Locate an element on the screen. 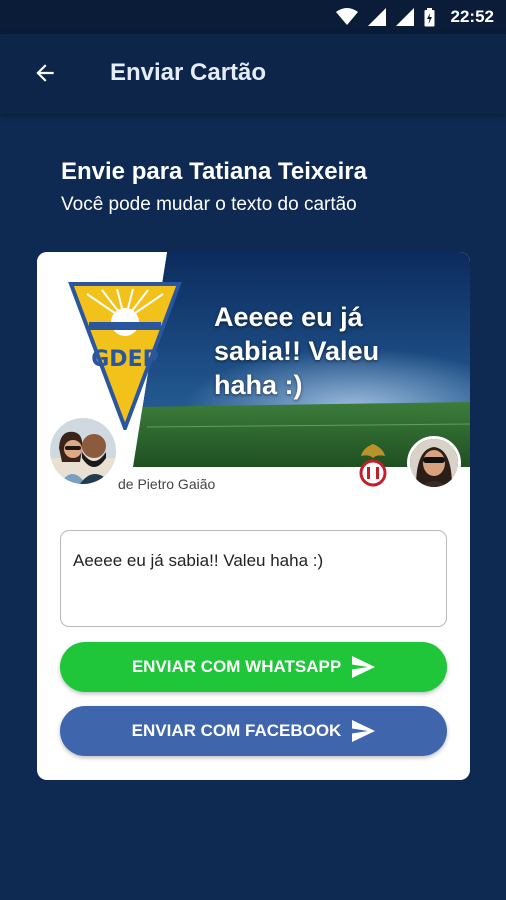  arrow-left-icon is located at coordinates (45, 75).